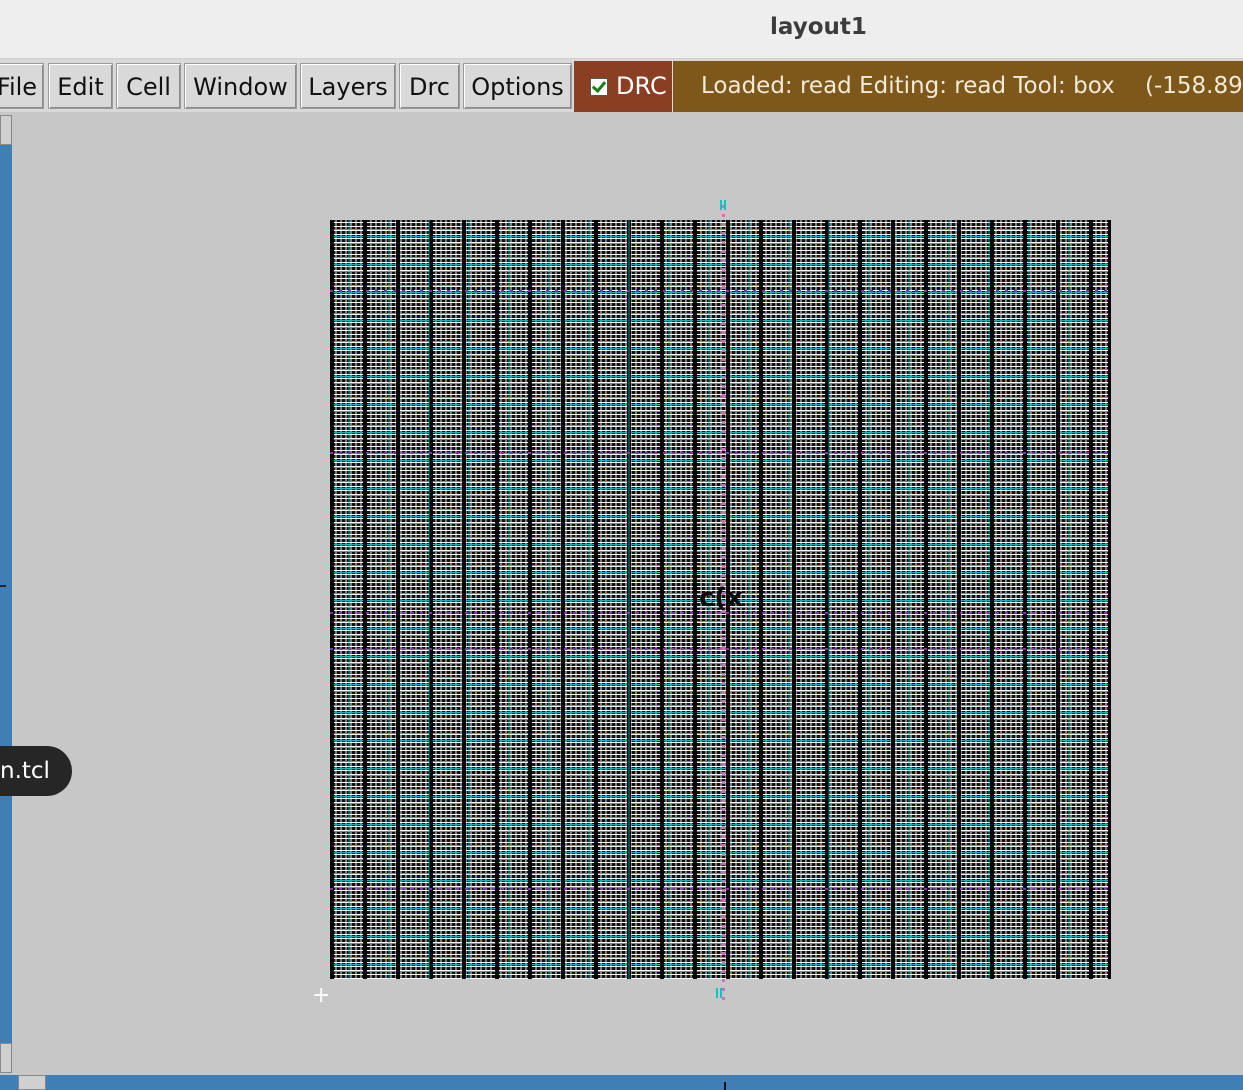 The width and height of the screenshot is (1243, 1090). Describe the element at coordinates (641, 86) in the screenshot. I see `drc-toggle-label: DRC` at that location.